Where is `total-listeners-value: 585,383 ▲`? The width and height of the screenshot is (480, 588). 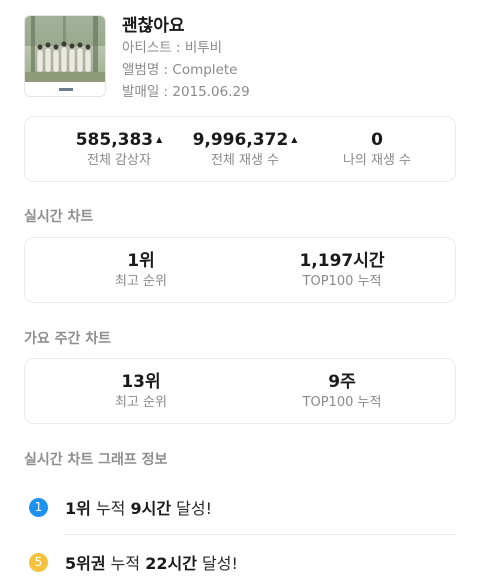
total-listeners-value: 585,383 ▲ is located at coordinates (119, 140).